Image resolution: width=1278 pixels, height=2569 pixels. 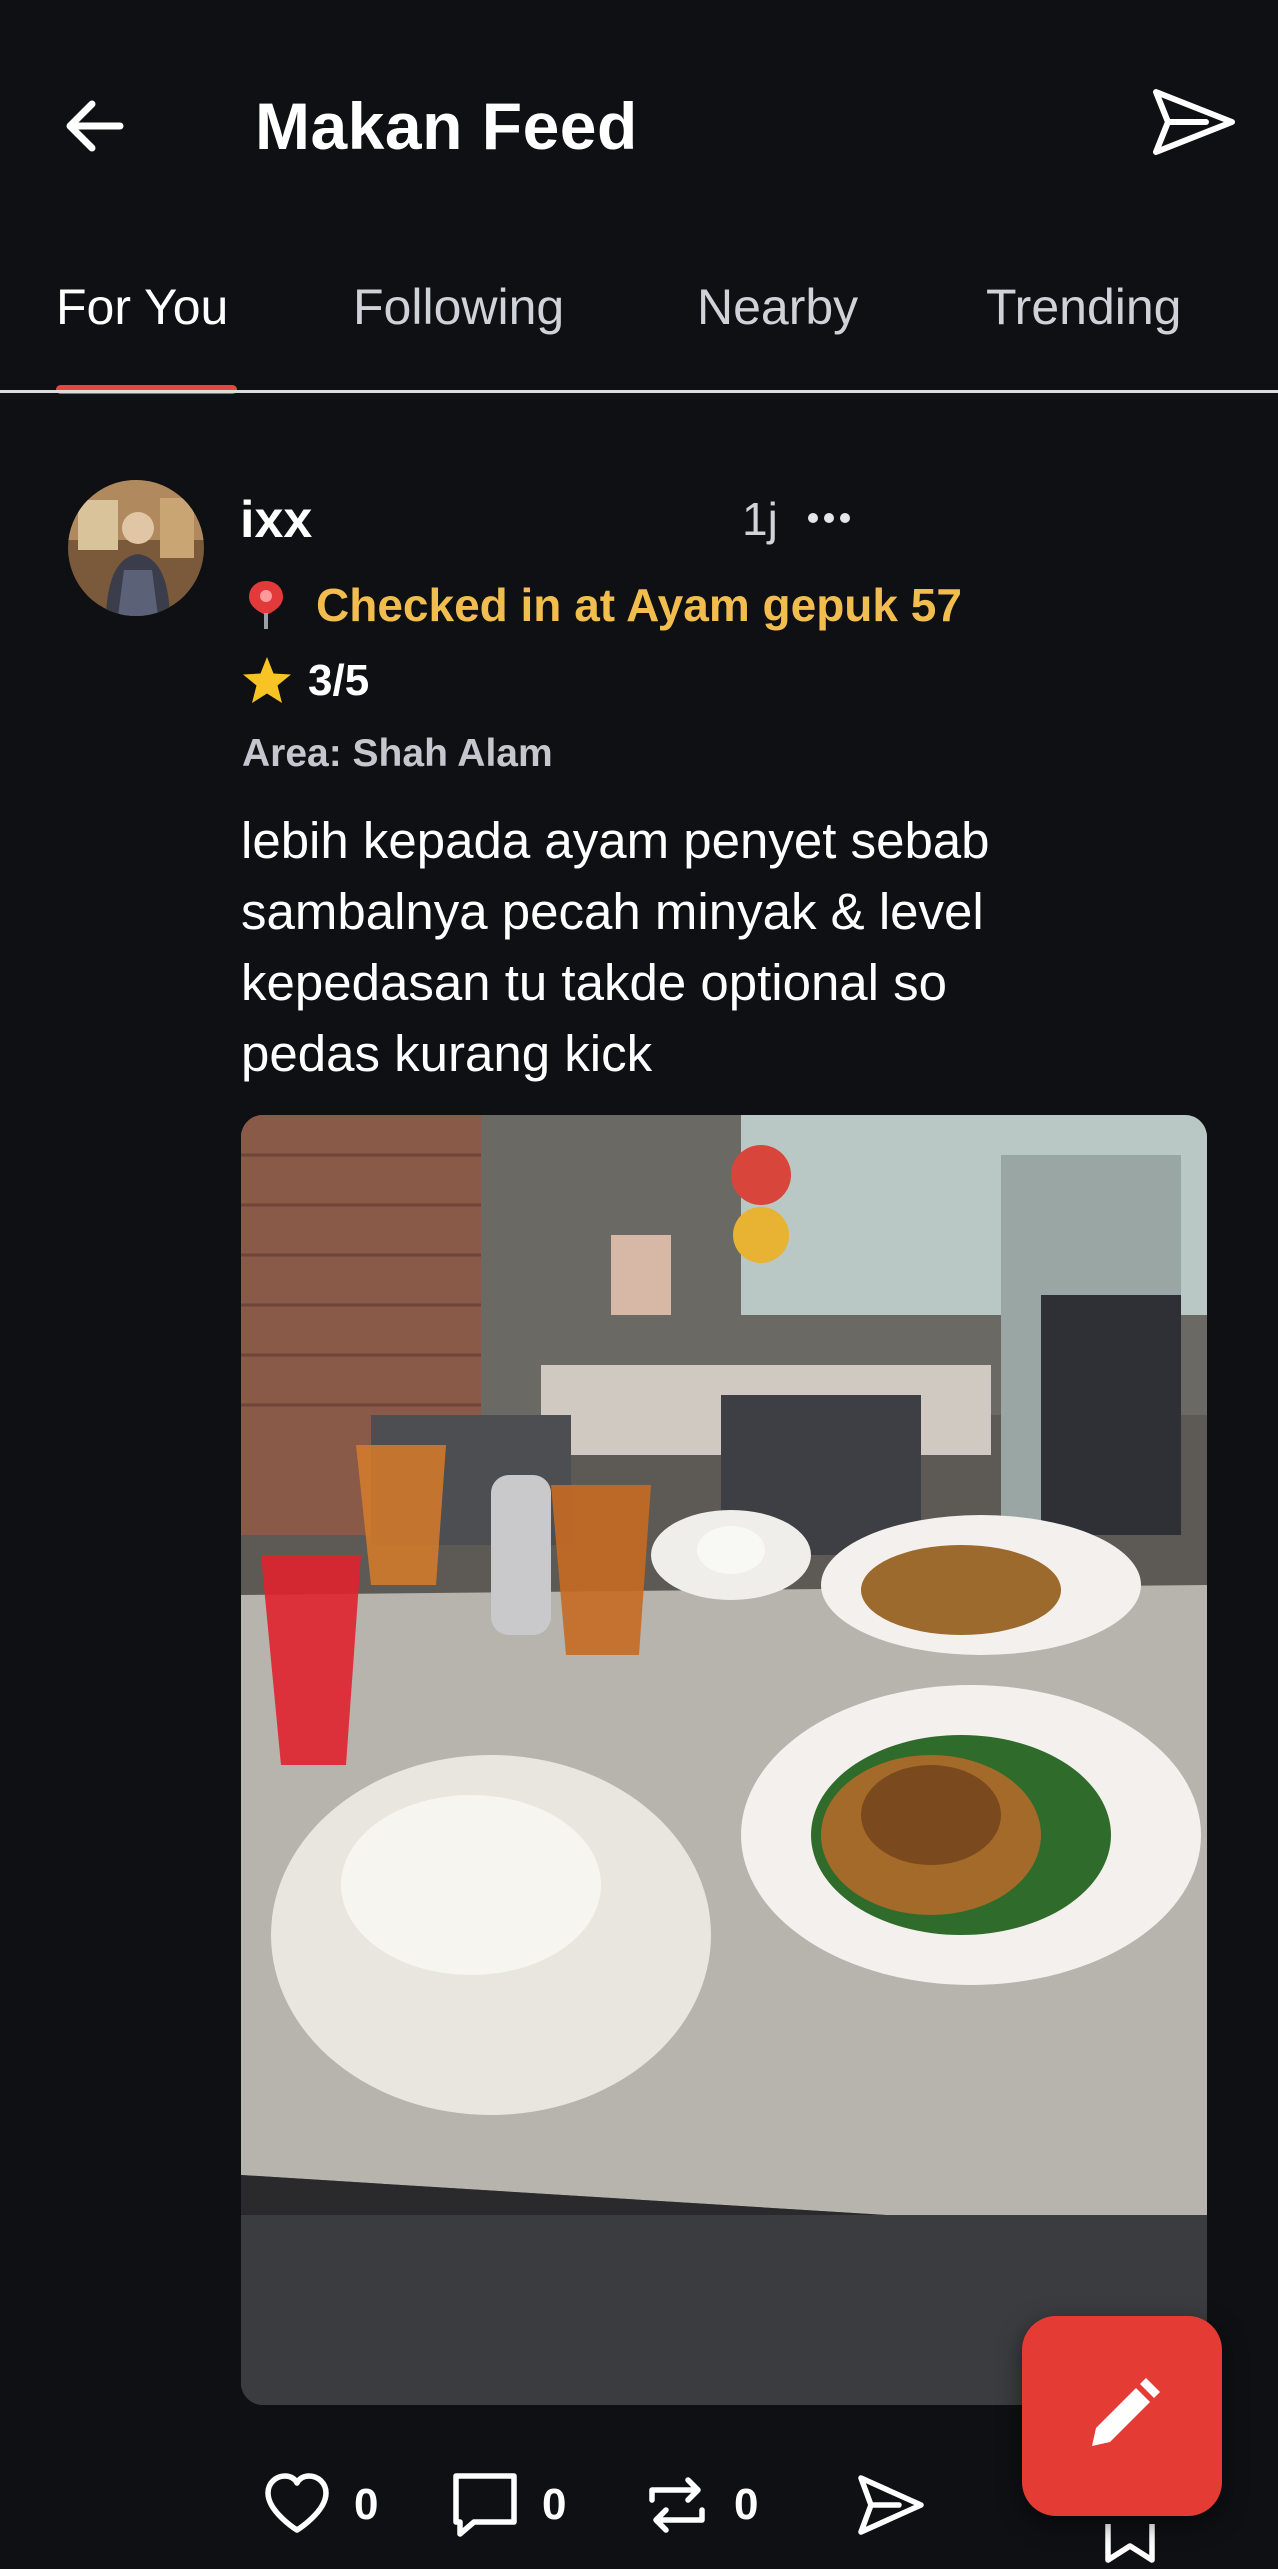 What do you see at coordinates (267, 680) in the screenshot?
I see `star-icon` at bounding box center [267, 680].